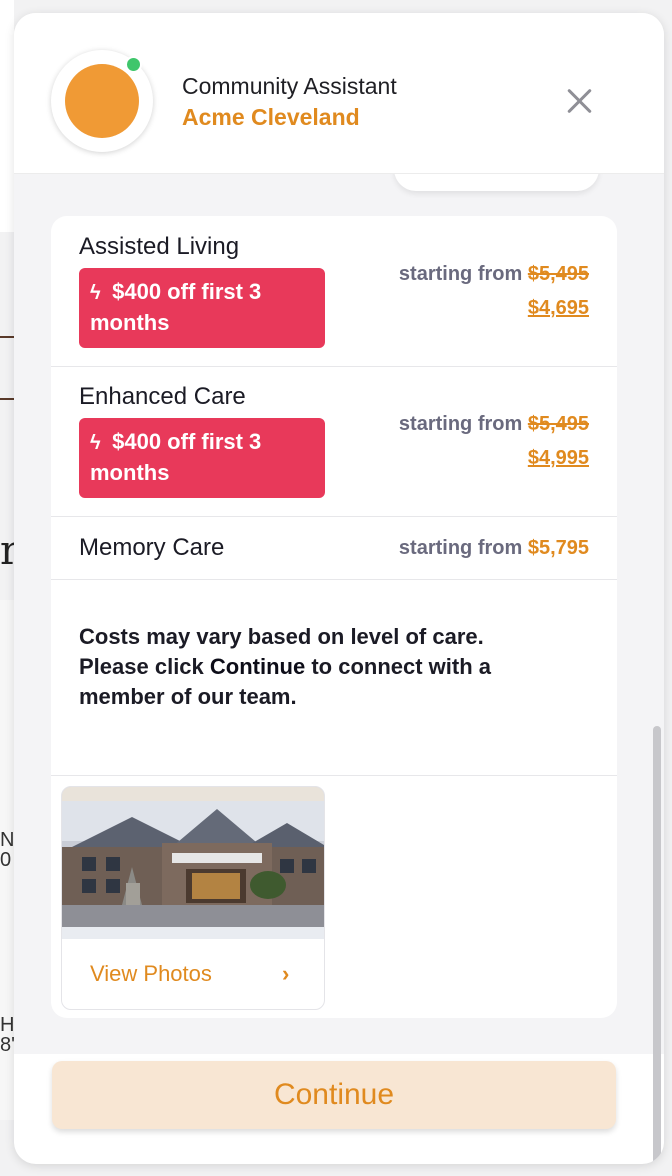 This screenshot has height=1176, width=672. I want to click on background-panel, so click(7, 142).